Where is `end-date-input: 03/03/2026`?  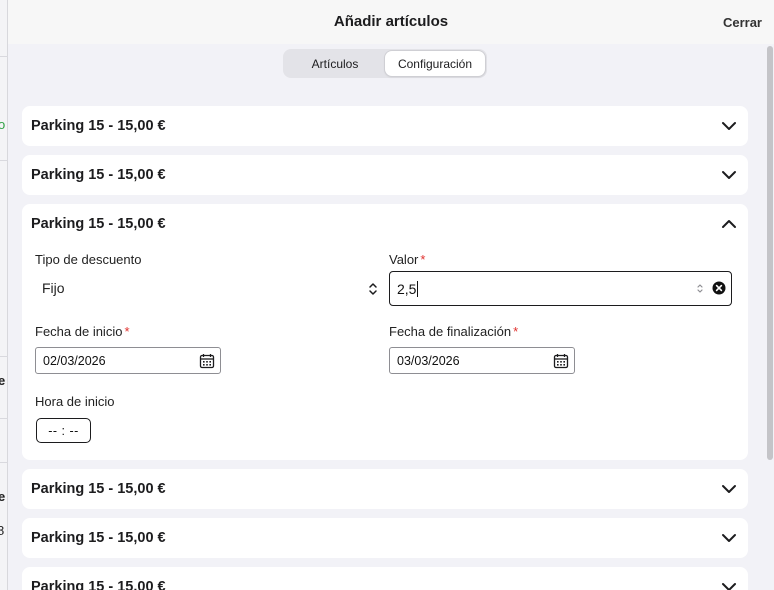 end-date-input: 03/03/2026 is located at coordinates (482, 360).